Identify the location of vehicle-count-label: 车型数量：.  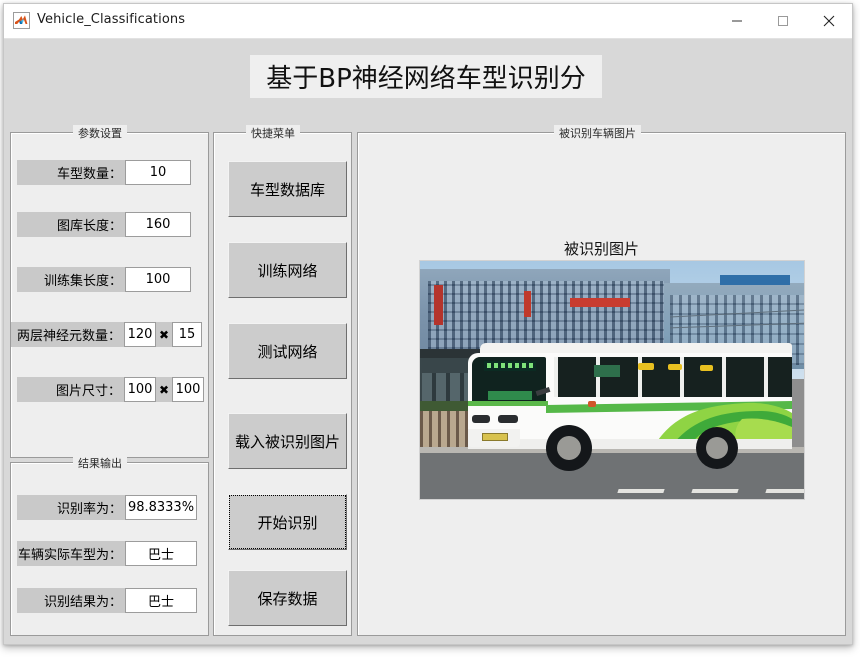
(71, 172).